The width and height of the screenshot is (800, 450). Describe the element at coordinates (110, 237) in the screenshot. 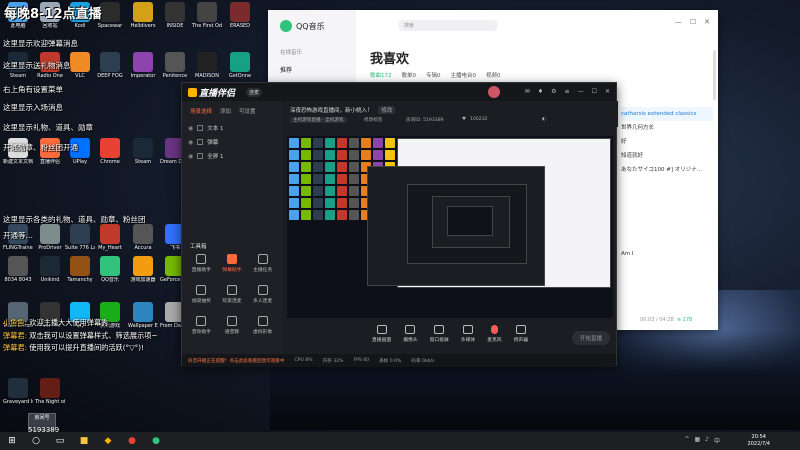

I see `desktop-icon: My_Heart` at that location.